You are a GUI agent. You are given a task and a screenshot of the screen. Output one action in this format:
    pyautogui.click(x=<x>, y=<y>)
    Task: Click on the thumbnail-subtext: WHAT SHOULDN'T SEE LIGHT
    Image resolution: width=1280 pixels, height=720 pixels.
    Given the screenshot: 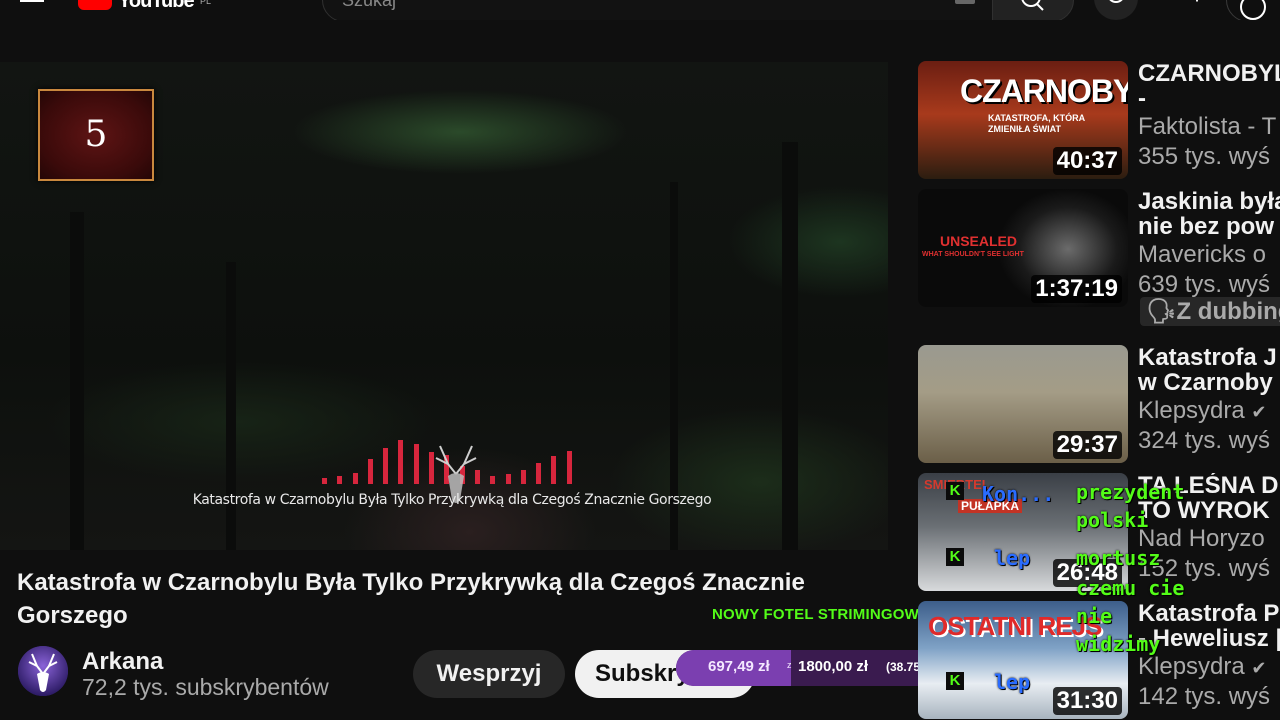 What is the action you would take?
    pyautogui.click(x=973, y=254)
    